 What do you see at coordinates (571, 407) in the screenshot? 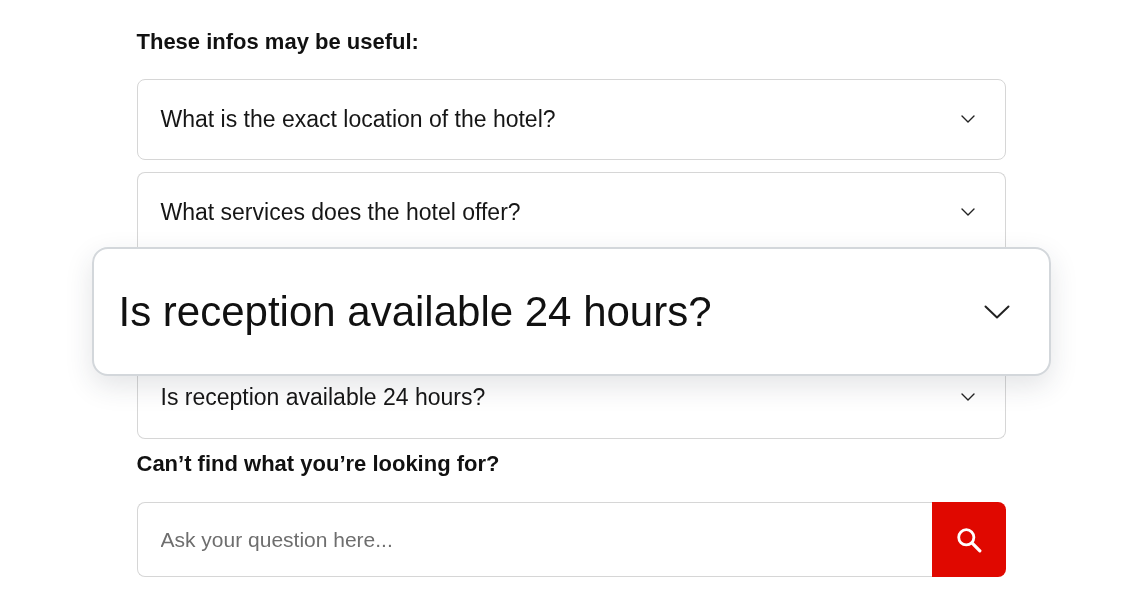
I see `faq-item: Is reception available 24 hours?` at bounding box center [571, 407].